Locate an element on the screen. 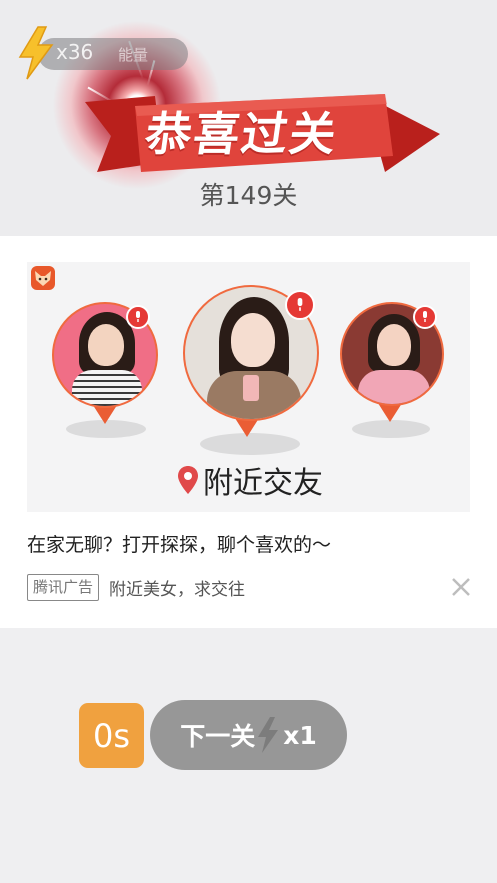 The height and width of the screenshot is (883, 497). level-number: 第149关 is located at coordinates (248, 195).